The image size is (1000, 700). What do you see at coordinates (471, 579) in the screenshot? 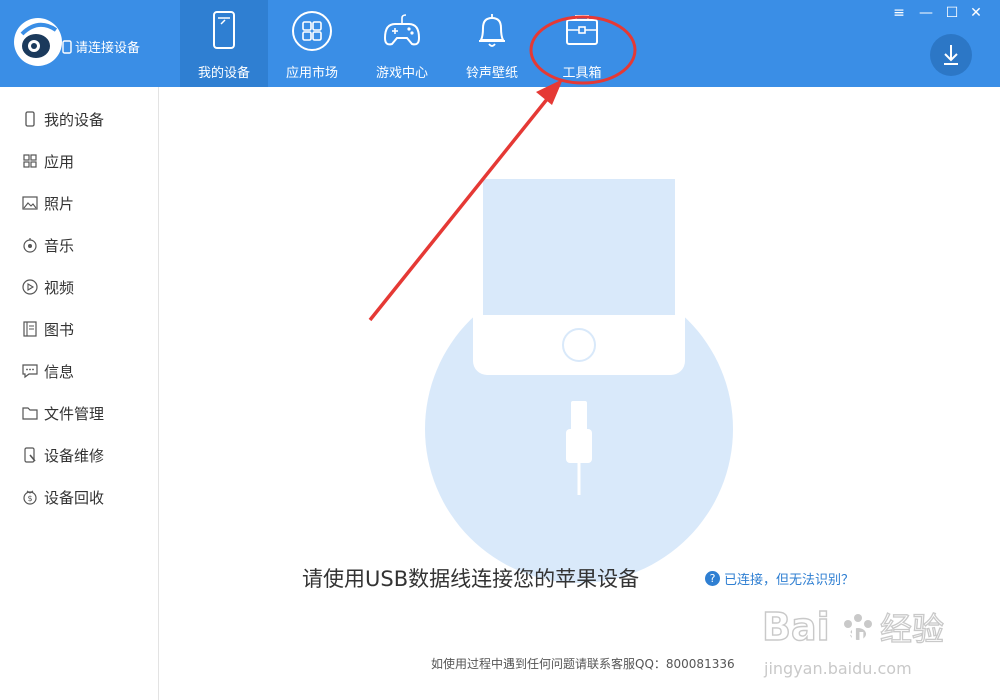
I see `connect-instruction: 请使用USB数据线连接您的苹果设备` at bounding box center [471, 579].